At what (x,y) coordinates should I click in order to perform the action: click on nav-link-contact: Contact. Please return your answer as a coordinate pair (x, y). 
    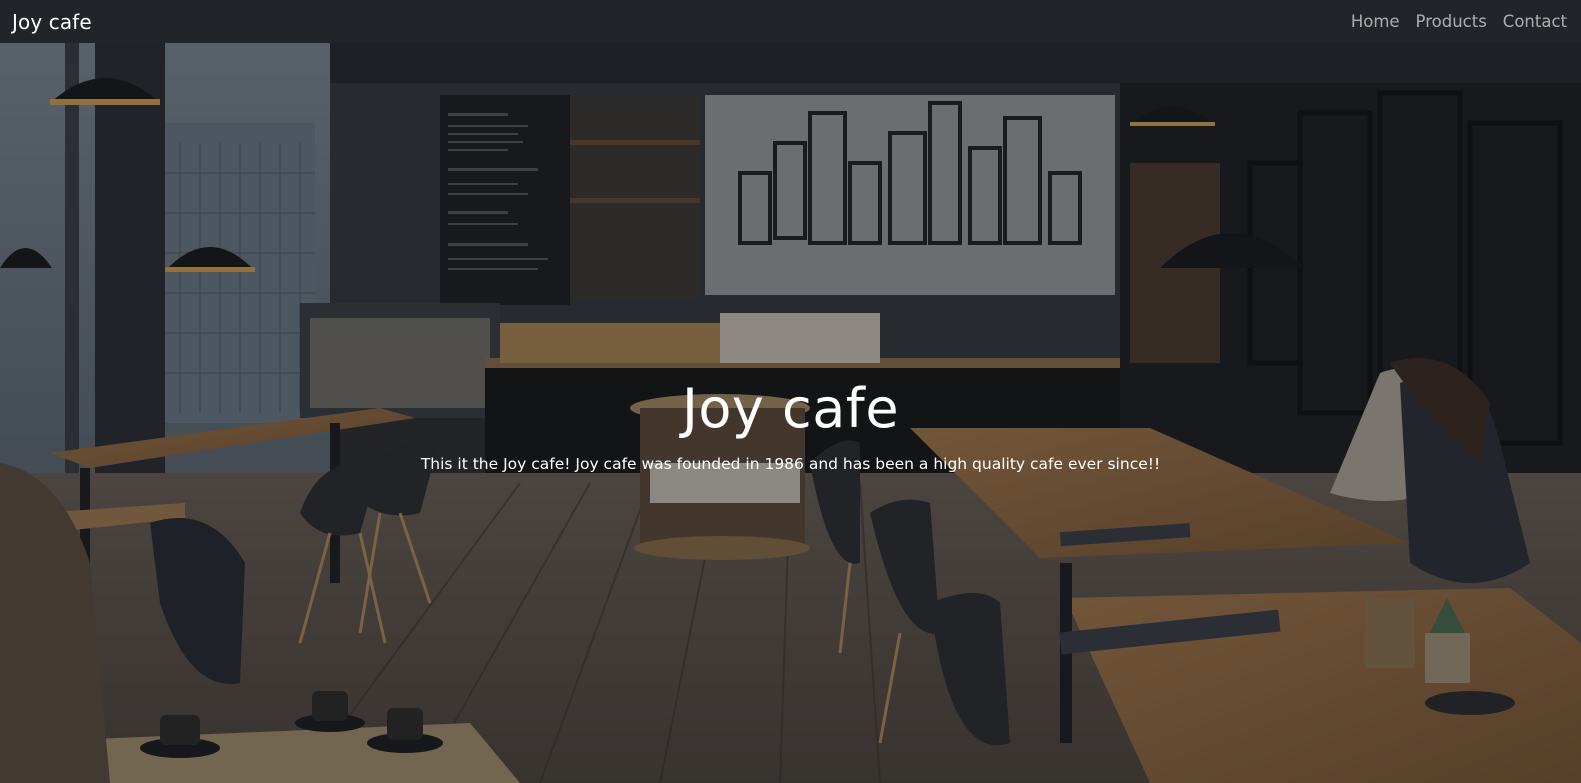
    Looking at the image, I should click on (1535, 21).